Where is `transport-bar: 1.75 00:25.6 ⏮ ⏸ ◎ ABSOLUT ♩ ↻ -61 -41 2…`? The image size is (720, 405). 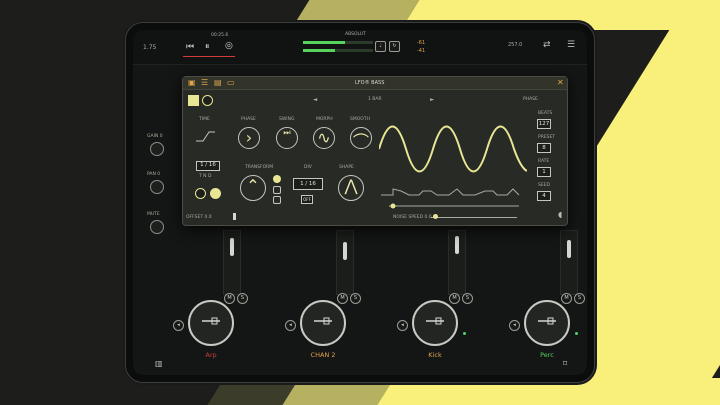 transport-bar: 1.75 00:25.6 ⏮ ⏸ ◎ ABSOLUT ♩ ↻ -61 -41 2… is located at coordinates (360, 47).